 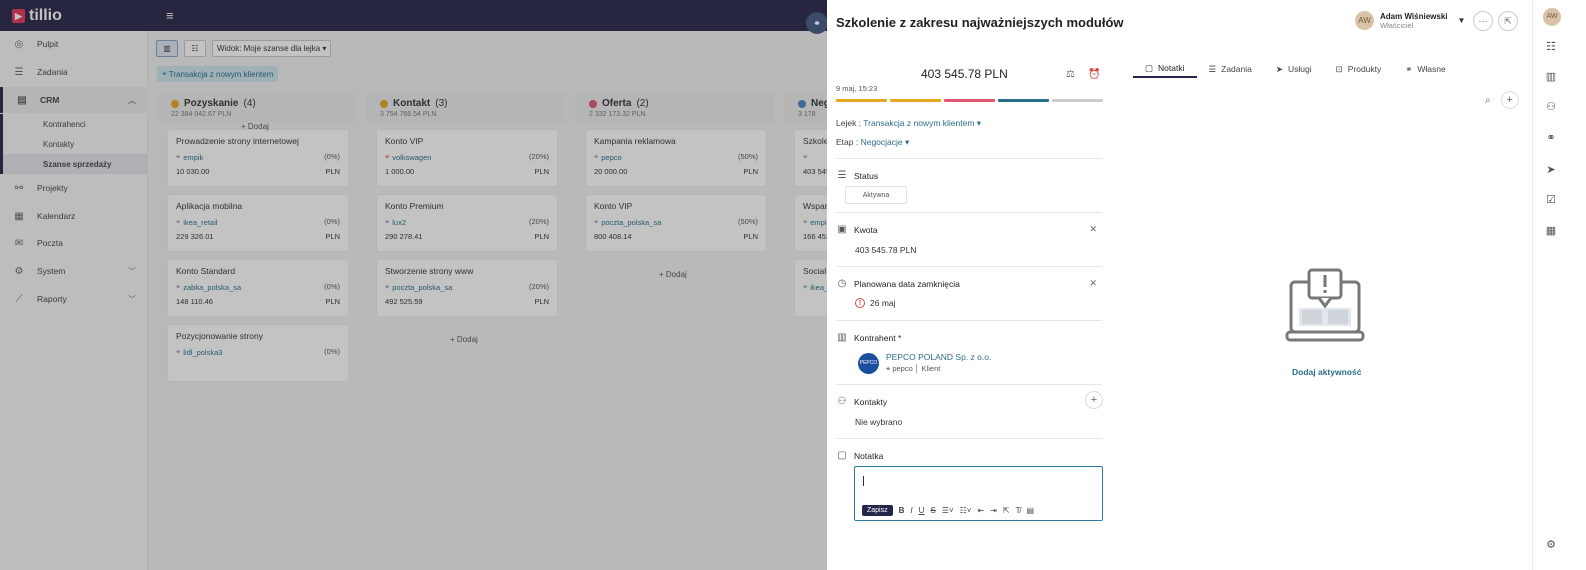 I want to click on tab-usługi: ➤ Usługi, so click(x=1294, y=69).